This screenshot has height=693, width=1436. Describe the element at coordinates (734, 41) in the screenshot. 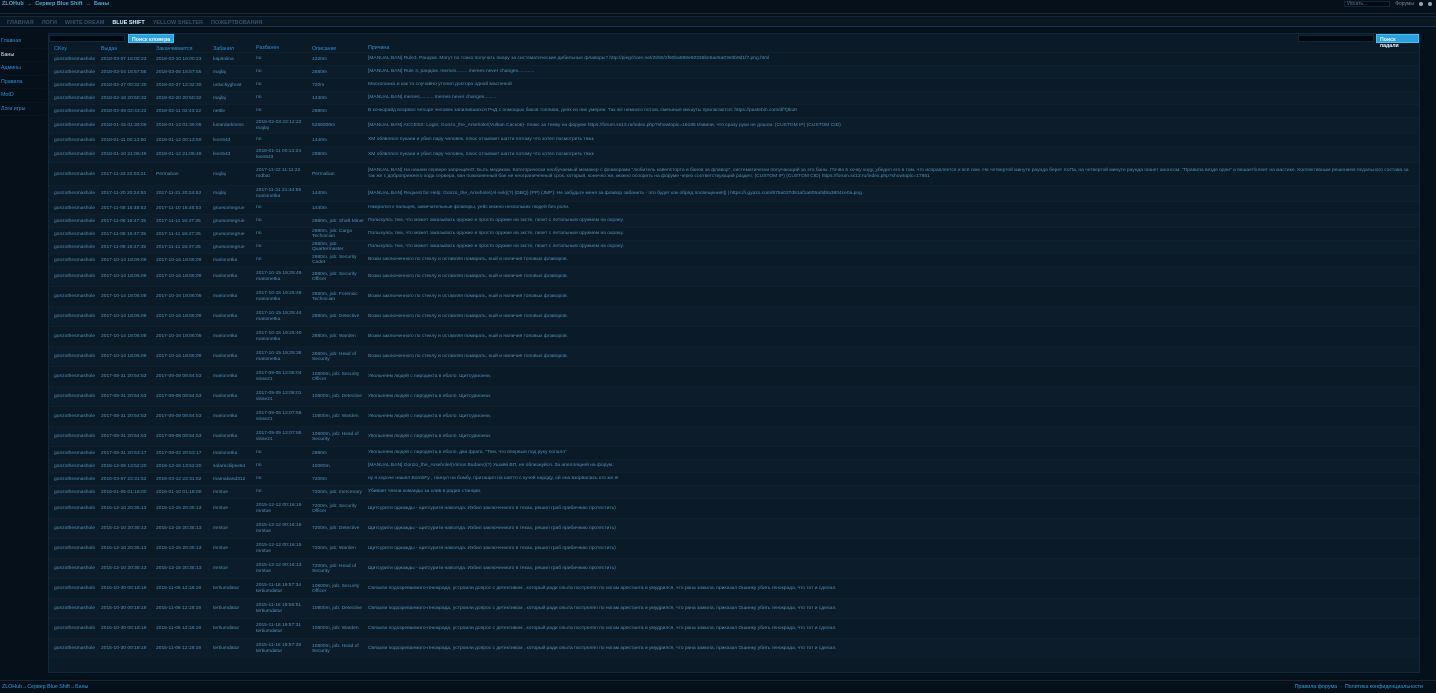

I see `search-bar: Поиск кловера Поиск падали` at that location.